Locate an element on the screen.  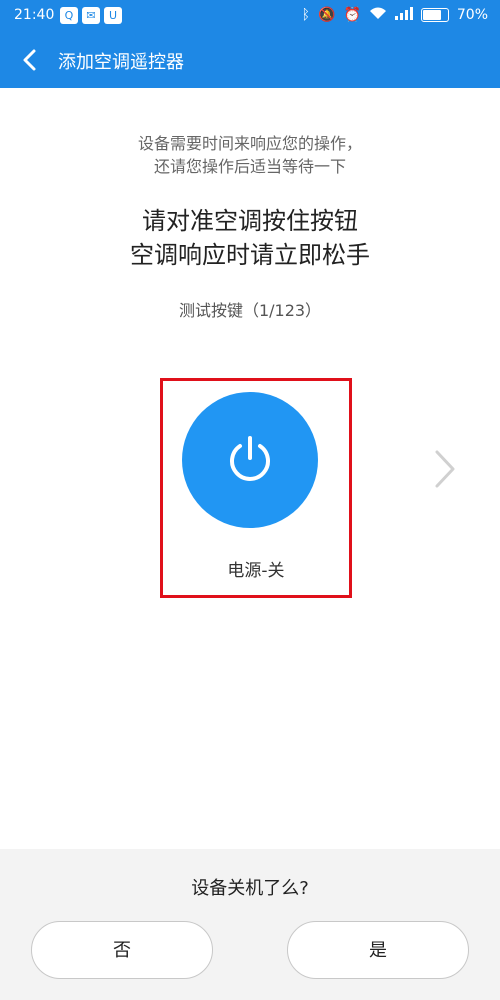
wechat-icon: ✉ is located at coordinates (91, 15).